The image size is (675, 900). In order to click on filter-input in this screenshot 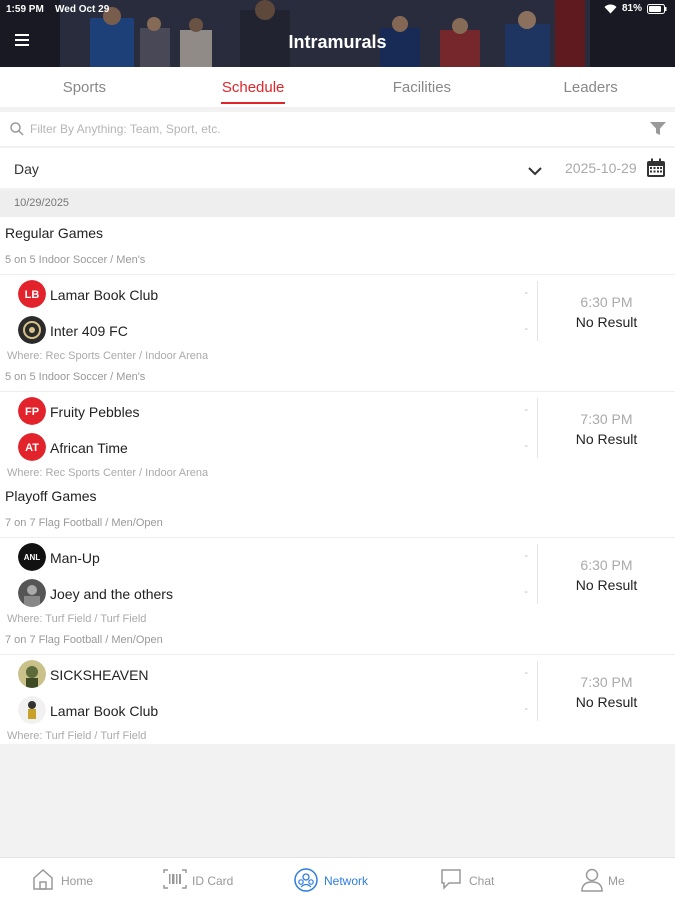, I will do `click(330, 129)`.